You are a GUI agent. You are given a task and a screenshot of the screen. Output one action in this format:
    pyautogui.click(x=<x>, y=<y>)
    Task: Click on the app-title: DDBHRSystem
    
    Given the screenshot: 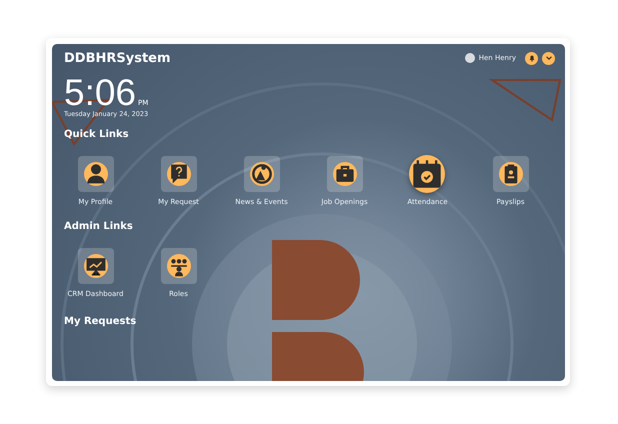 What is the action you would take?
    pyautogui.click(x=117, y=58)
    